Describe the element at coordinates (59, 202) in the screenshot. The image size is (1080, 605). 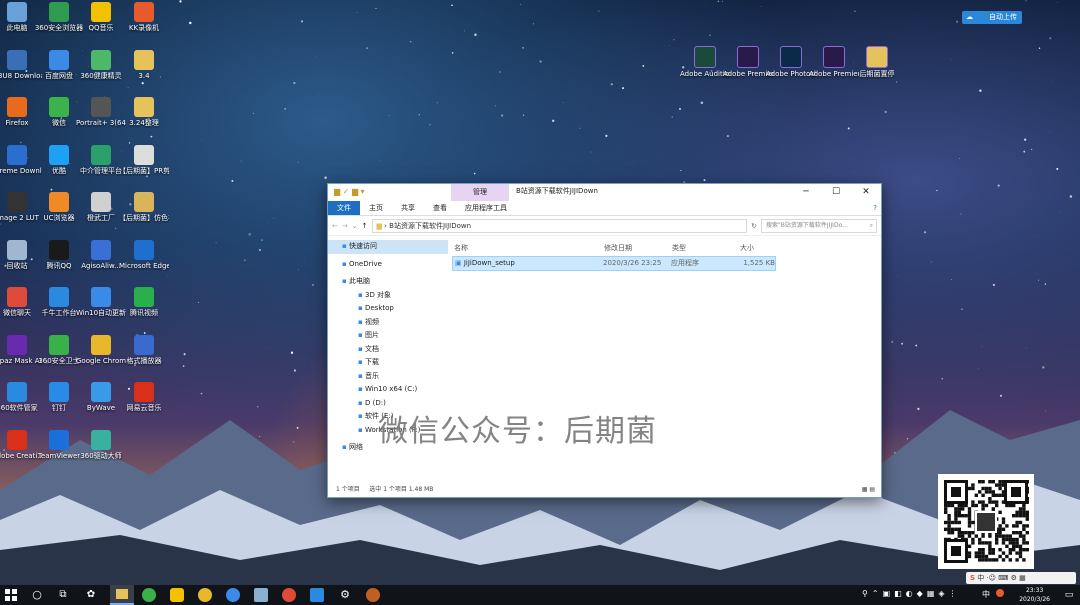
I see `uc-browser-icon` at that location.